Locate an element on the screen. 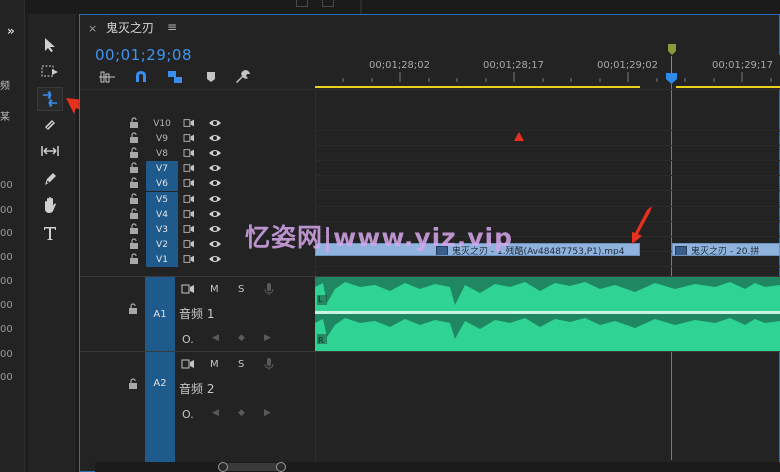 The height and width of the screenshot is (472, 780). playhead-timecode: 00;01;29;08 is located at coordinates (143, 55).